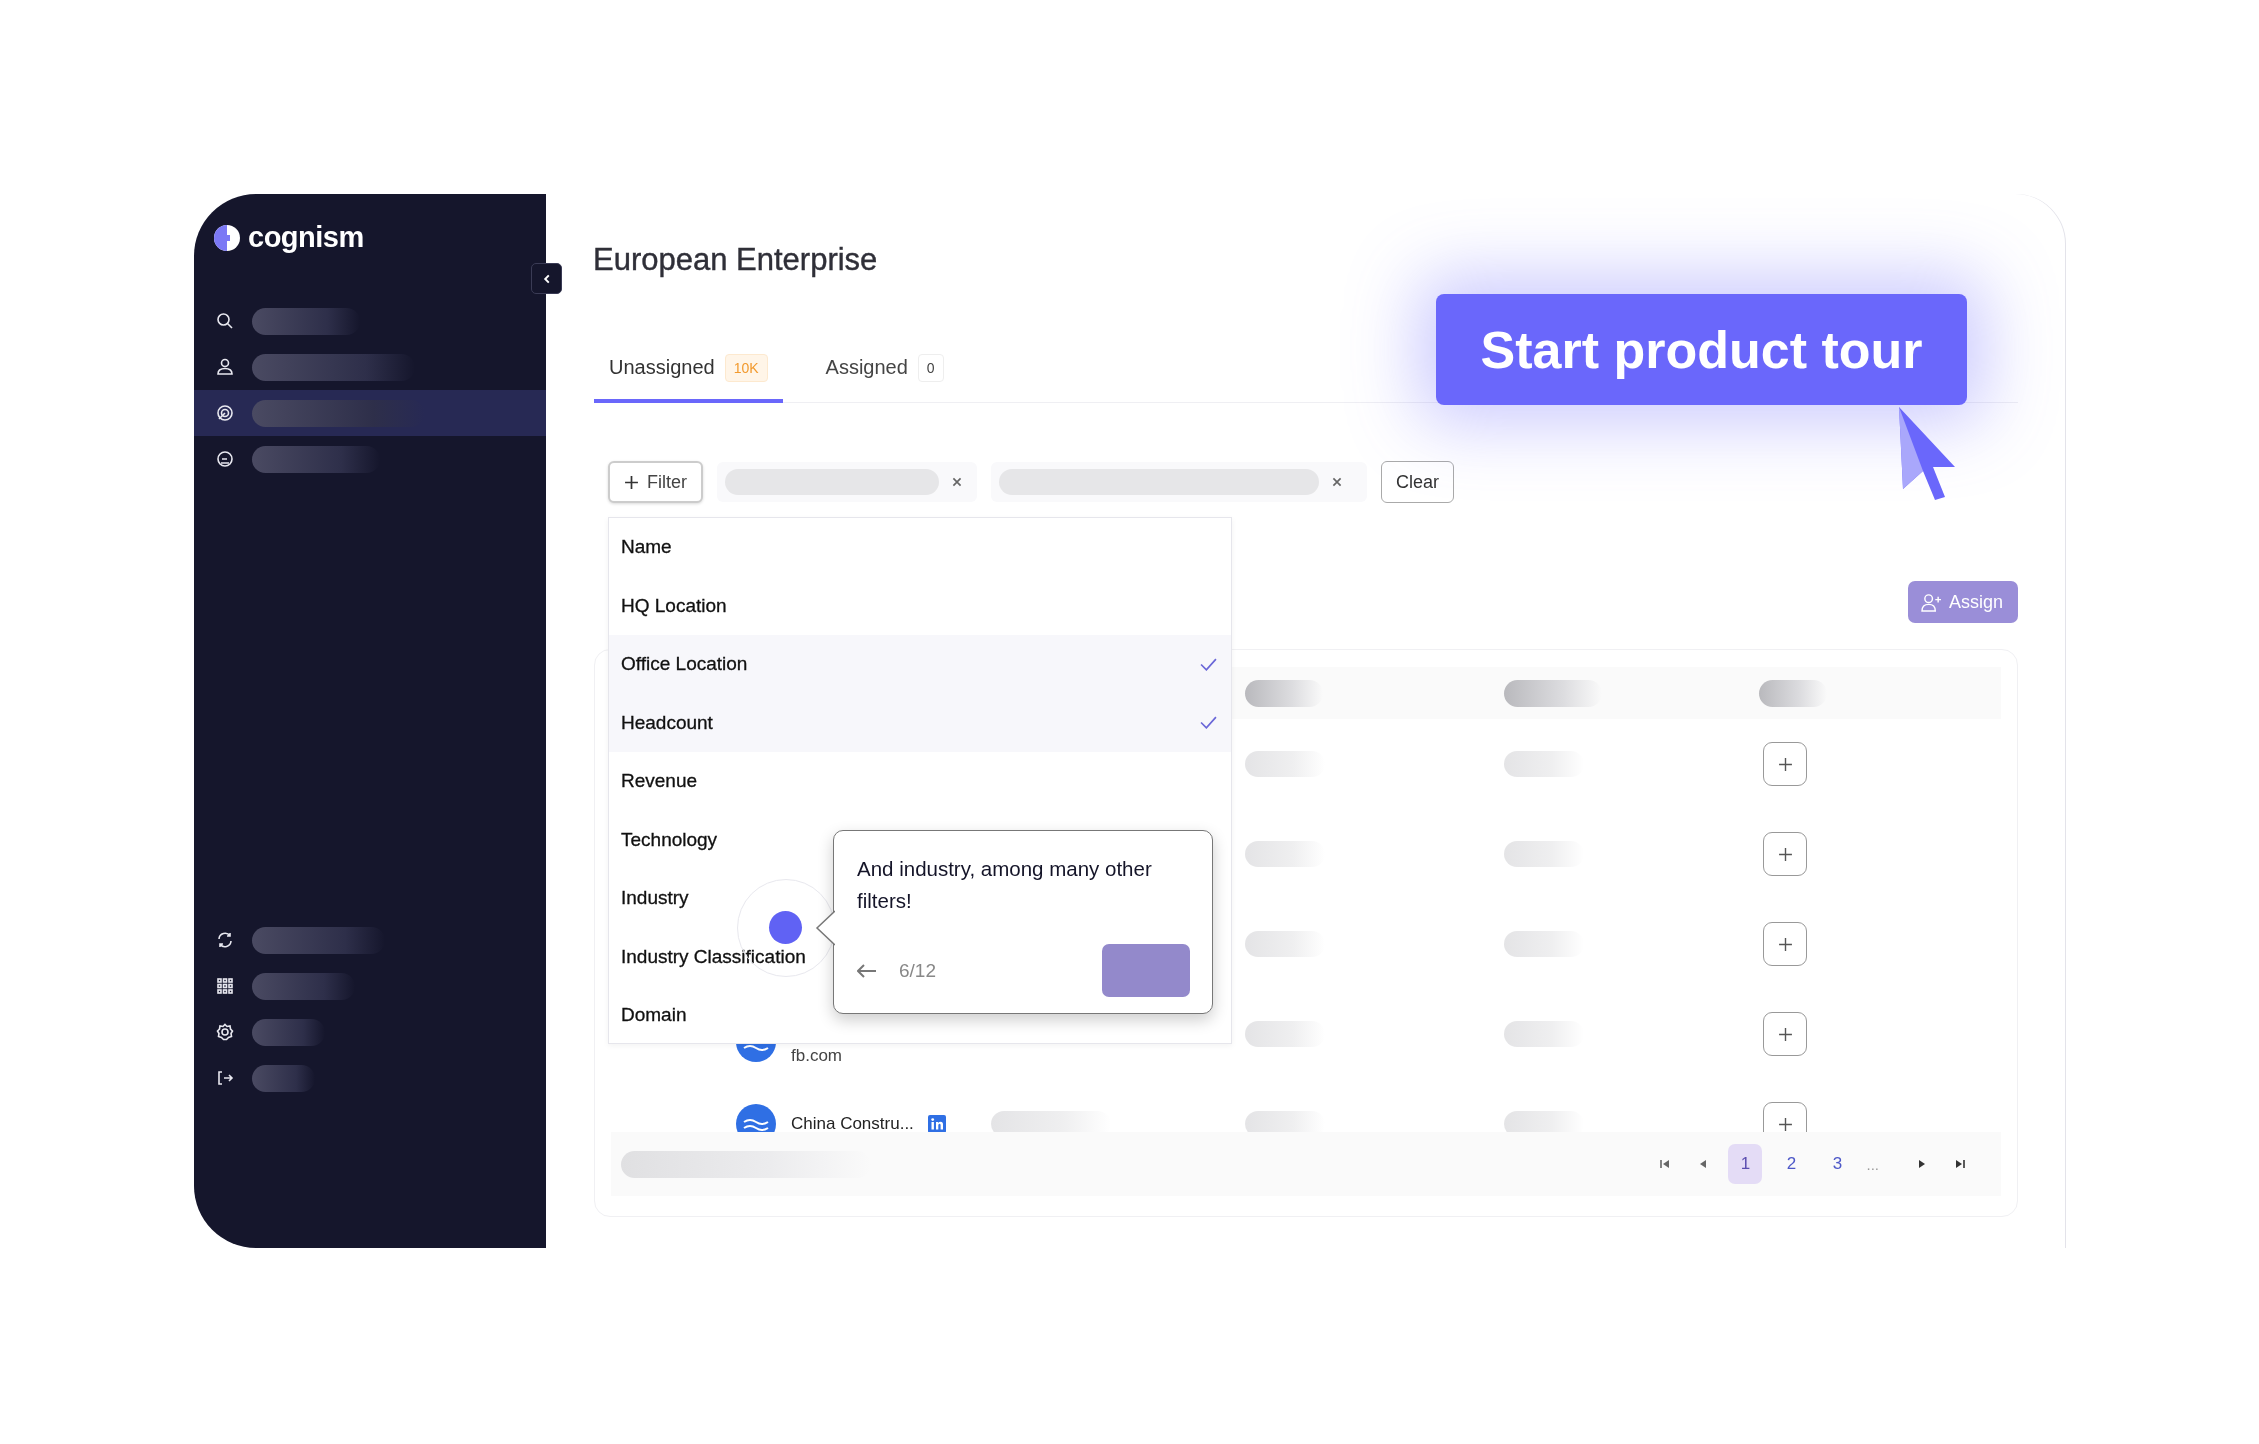 The image size is (2259, 1444). What do you see at coordinates (930, 367) in the screenshot?
I see `count-badge: 0` at bounding box center [930, 367].